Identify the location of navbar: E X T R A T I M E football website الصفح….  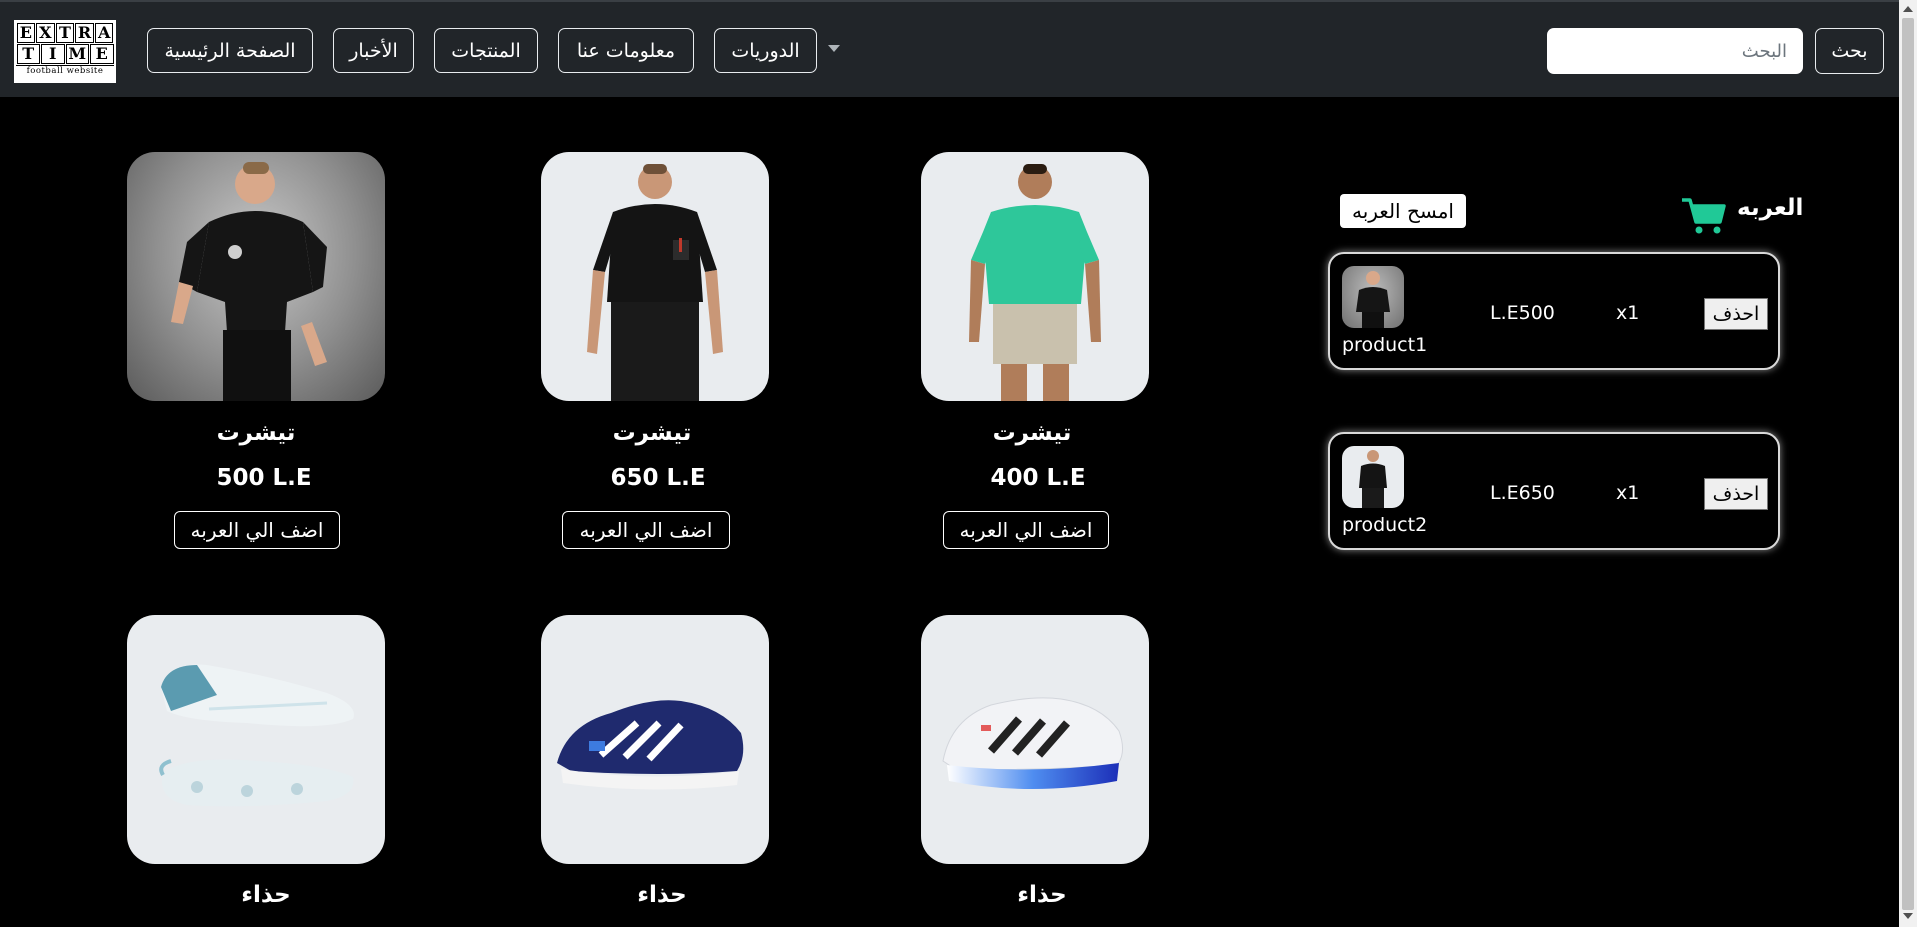
(949, 48).